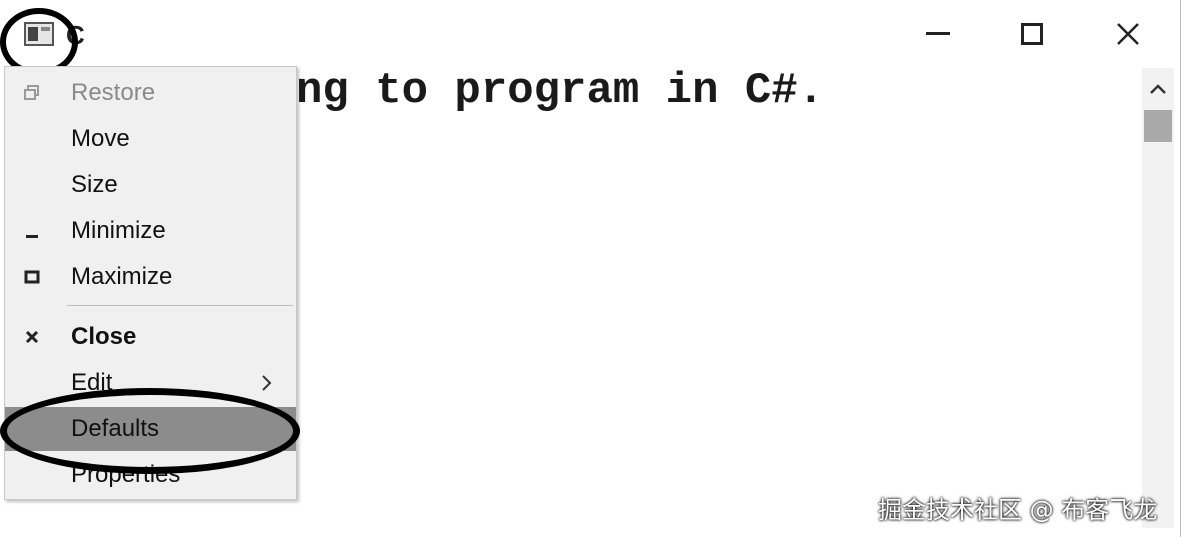  I want to click on title-bar: C, so click(590, 38).